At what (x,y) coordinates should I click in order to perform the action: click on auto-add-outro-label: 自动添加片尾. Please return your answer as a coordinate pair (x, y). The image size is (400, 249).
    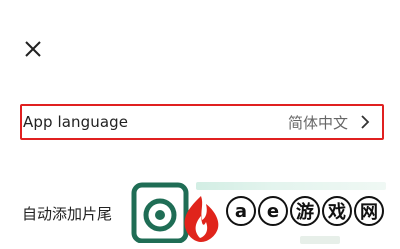
    Looking at the image, I should click on (67, 214).